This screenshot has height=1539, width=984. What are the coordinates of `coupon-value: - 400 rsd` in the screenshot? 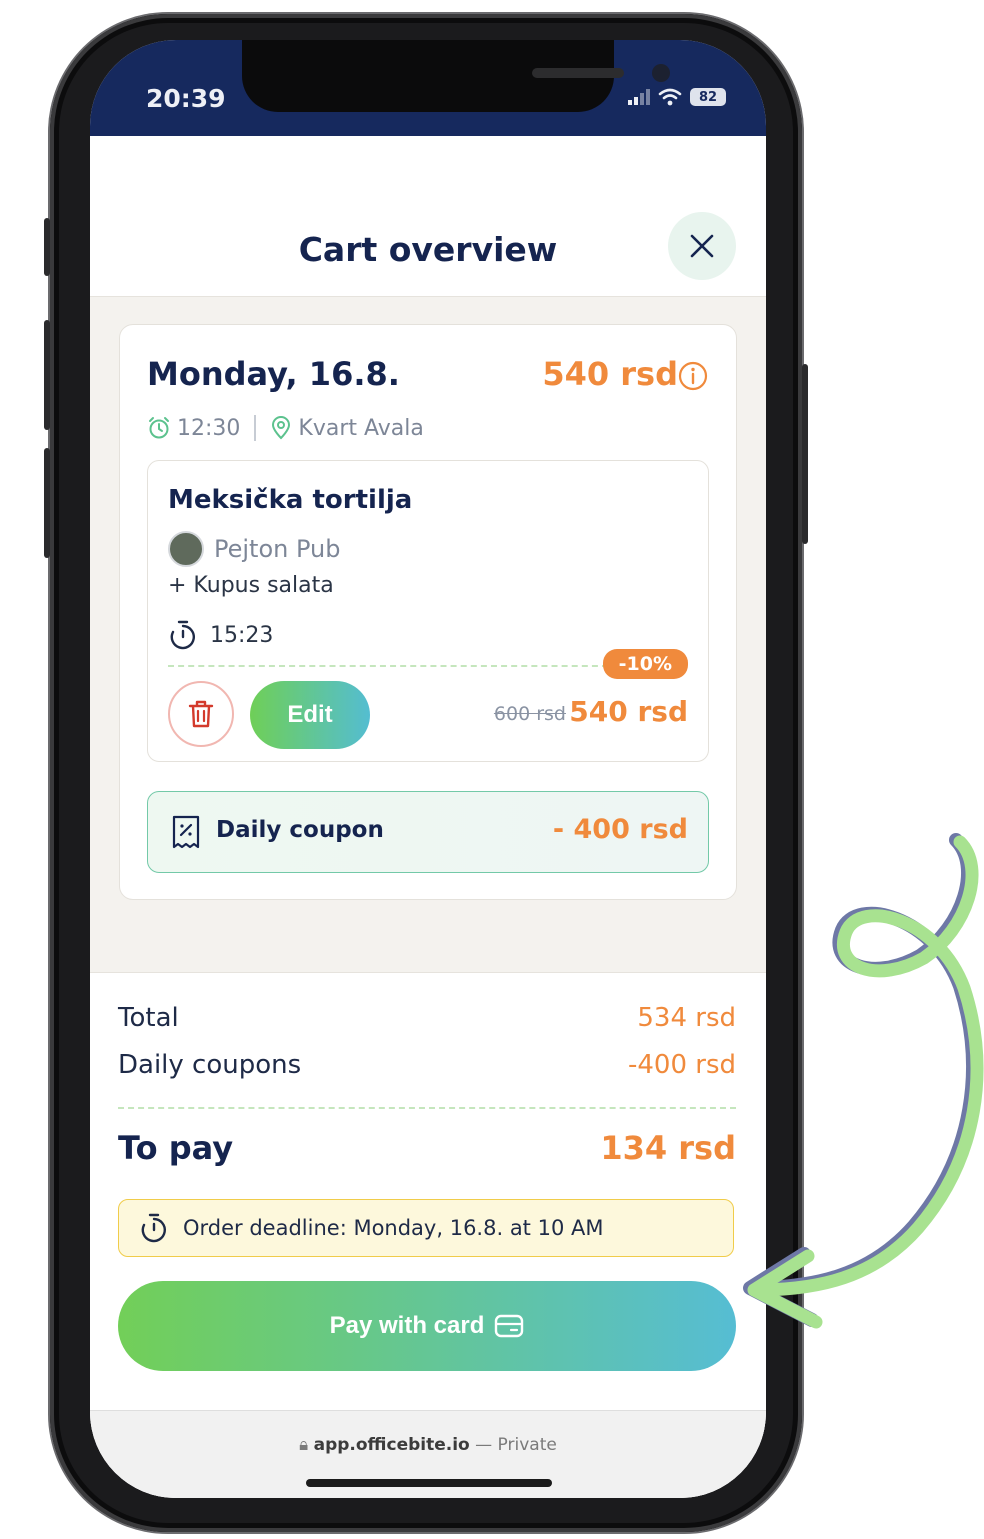 It's located at (620, 829).